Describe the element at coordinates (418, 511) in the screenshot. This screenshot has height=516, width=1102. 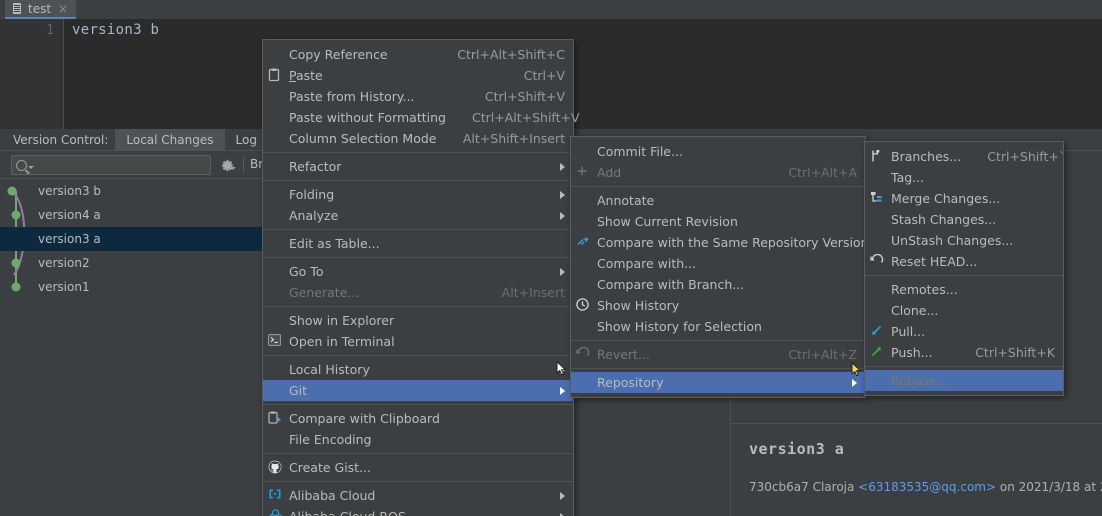
I see `menu-item-alibaba-cloud-ros: Alibaba Cloud ROS` at that location.